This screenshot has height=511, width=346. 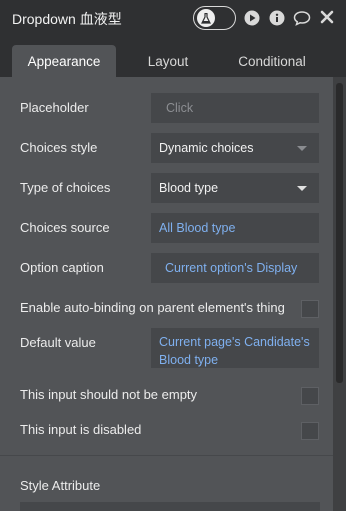 I want to click on not-empty-checkbox, so click(x=310, y=396).